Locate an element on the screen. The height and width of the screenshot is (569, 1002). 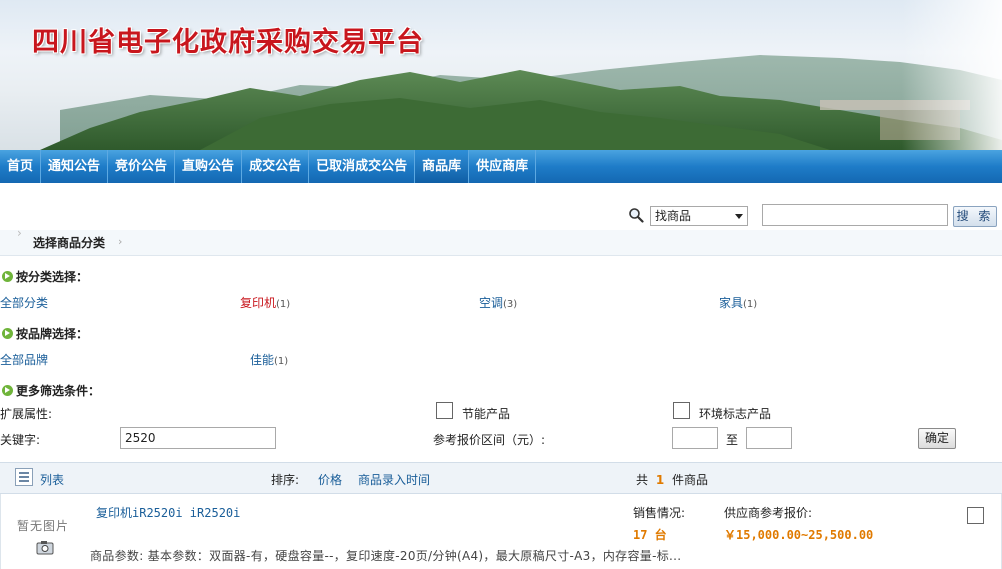
price-to-label: 至 is located at coordinates (732, 440).